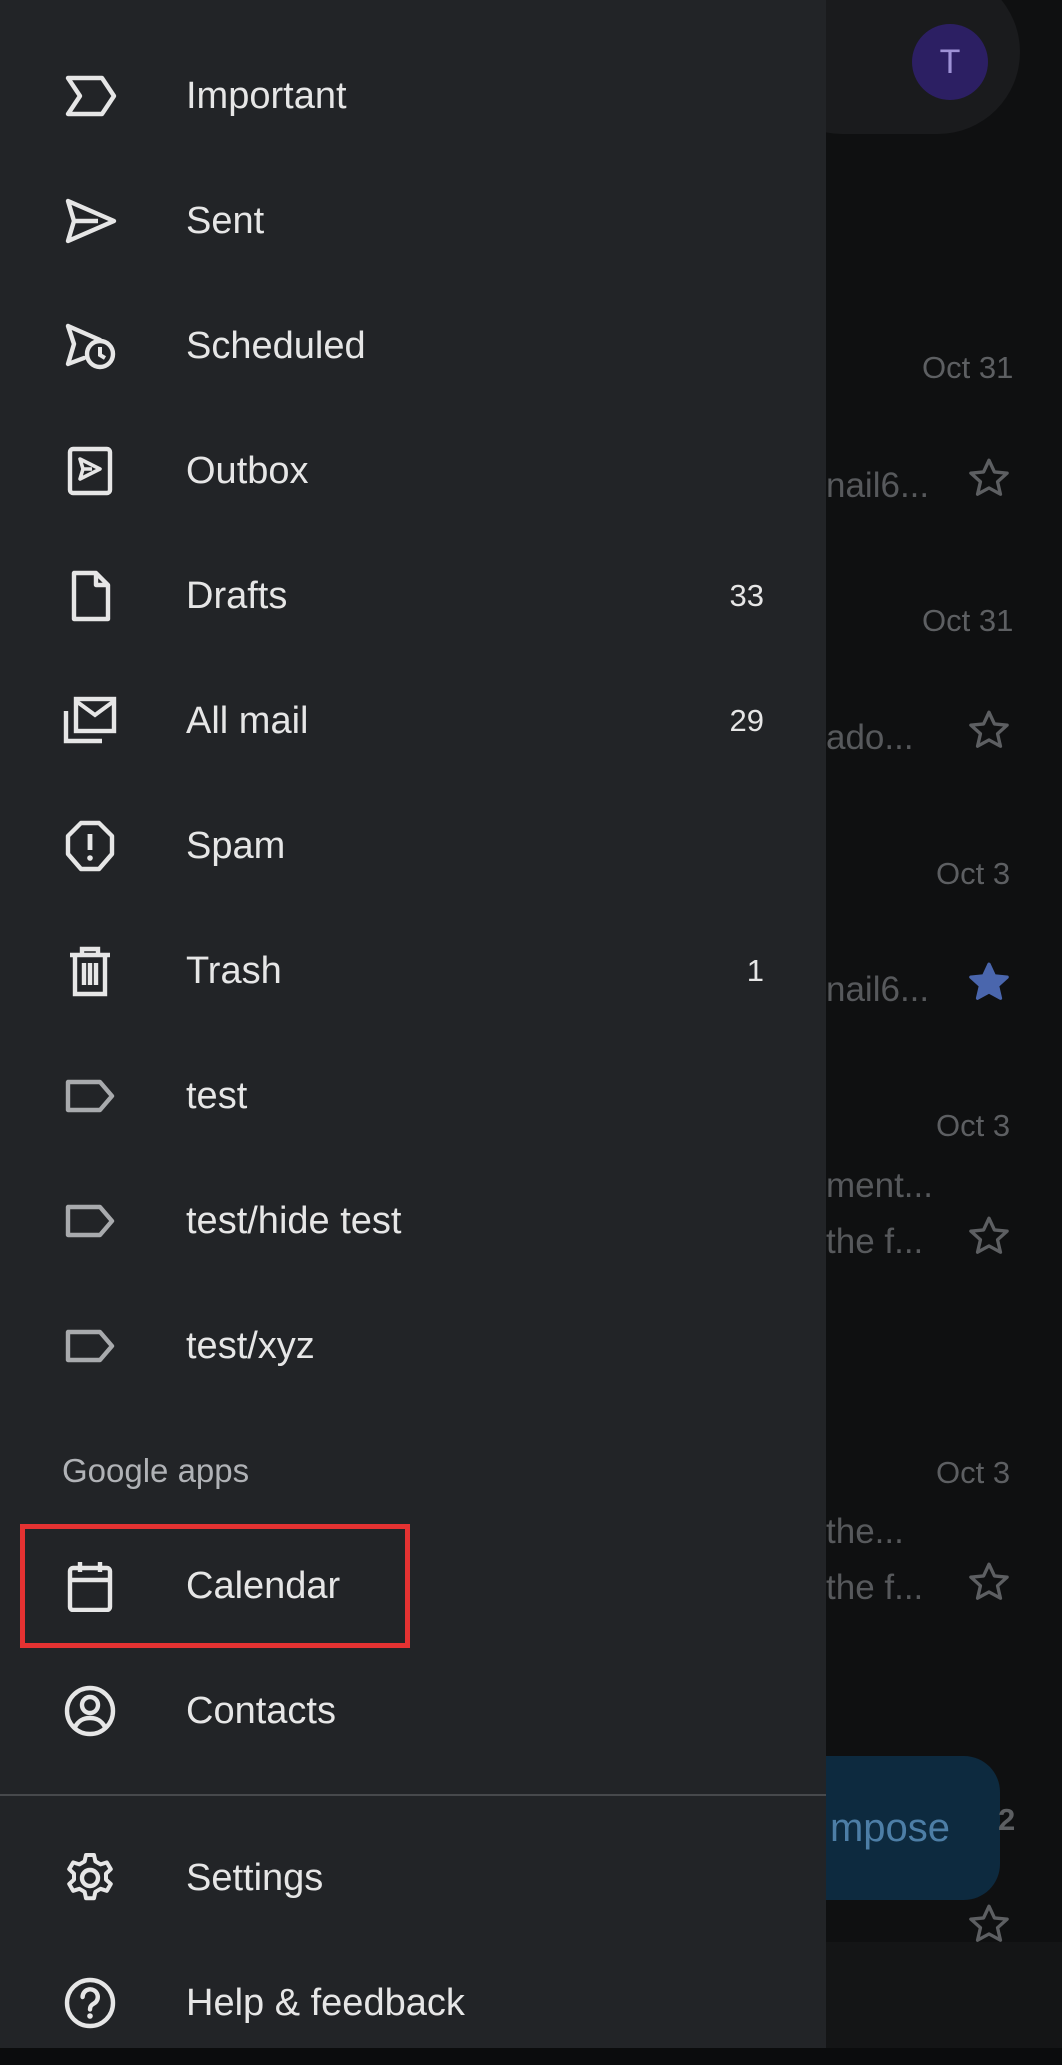 The height and width of the screenshot is (2065, 1062). What do you see at coordinates (413, 221) in the screenshot?
I see `drawer-item-sent: Sent` at bounding box center [413, 221].